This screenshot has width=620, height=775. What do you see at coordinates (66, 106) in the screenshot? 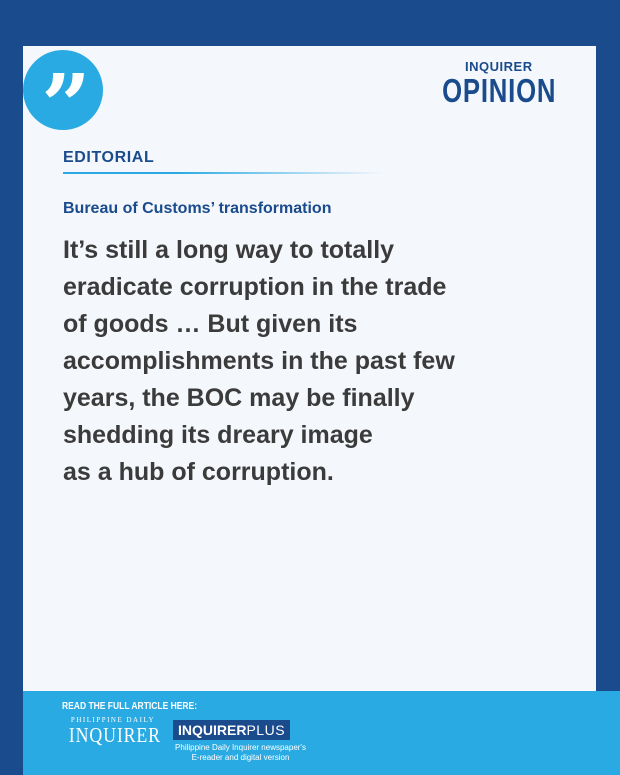
I see `quote-mark: ”` at bounding box center [66, 106].